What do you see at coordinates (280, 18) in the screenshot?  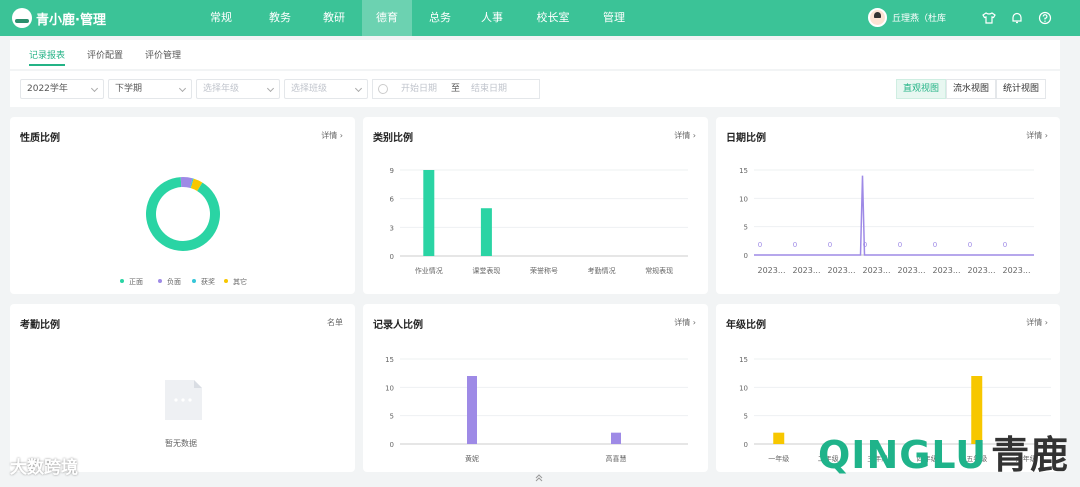 I see `nav-item-academic: 教务` at bounding box center [280, 18].